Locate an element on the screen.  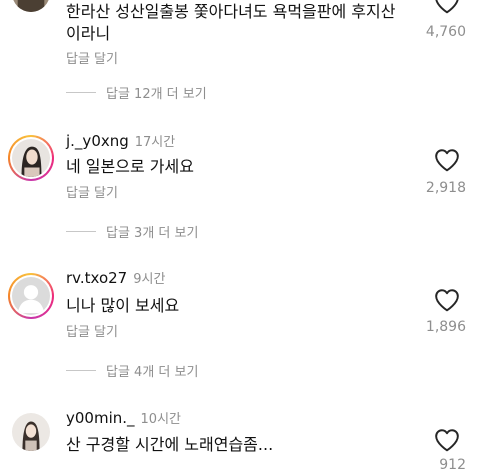
default-avatar-icon is located at coordinates (31, 296).